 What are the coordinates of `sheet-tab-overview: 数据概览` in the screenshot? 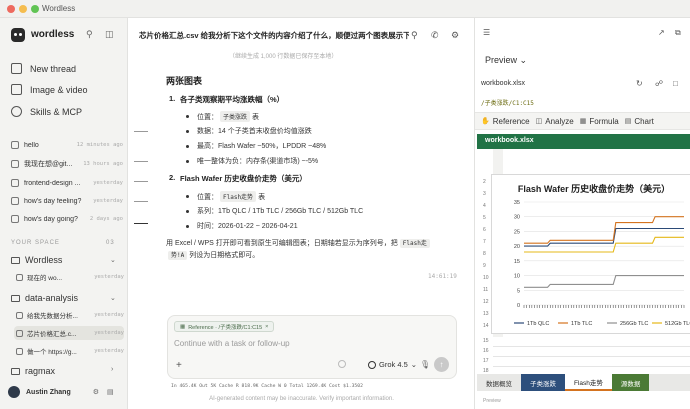 It's located at (499, 382).